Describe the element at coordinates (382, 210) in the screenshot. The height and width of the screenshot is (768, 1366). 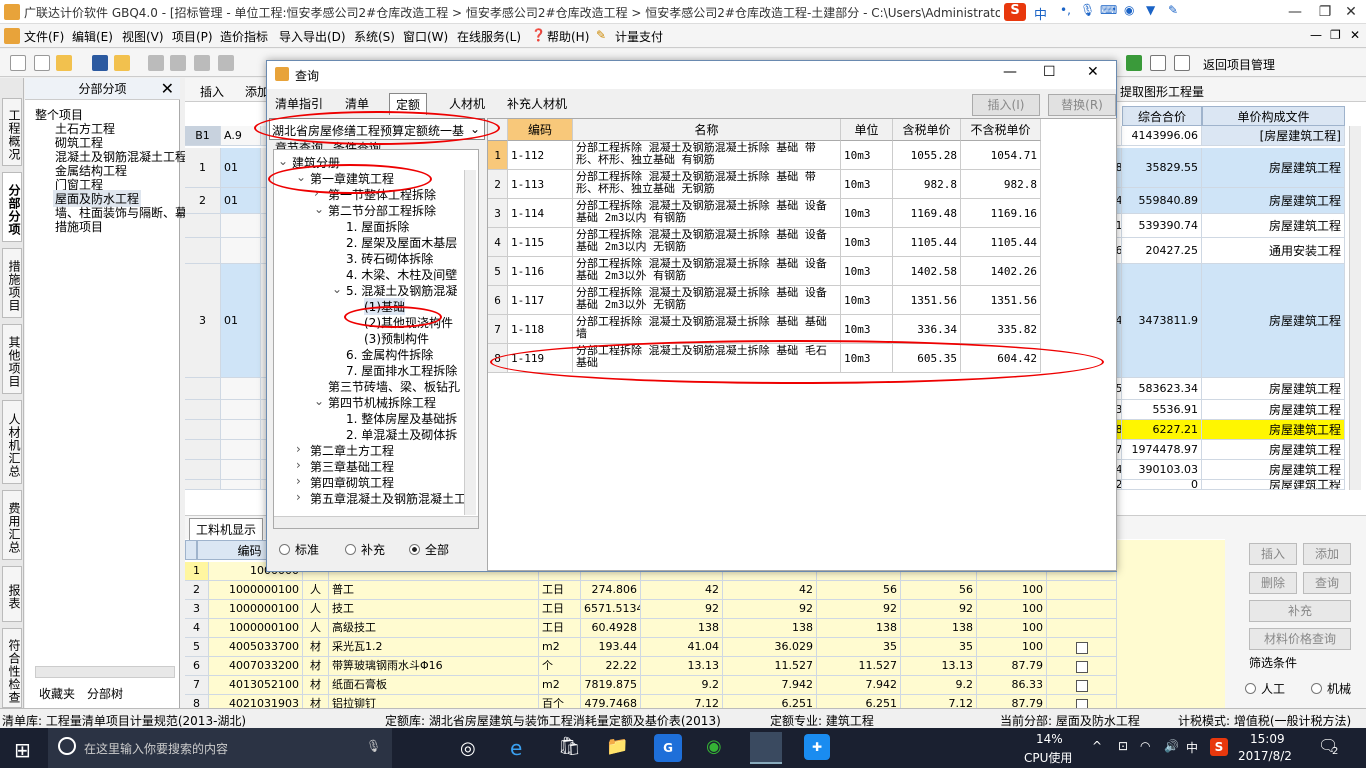
I see `tree-node: 第二节分部工程拆除` at that location.